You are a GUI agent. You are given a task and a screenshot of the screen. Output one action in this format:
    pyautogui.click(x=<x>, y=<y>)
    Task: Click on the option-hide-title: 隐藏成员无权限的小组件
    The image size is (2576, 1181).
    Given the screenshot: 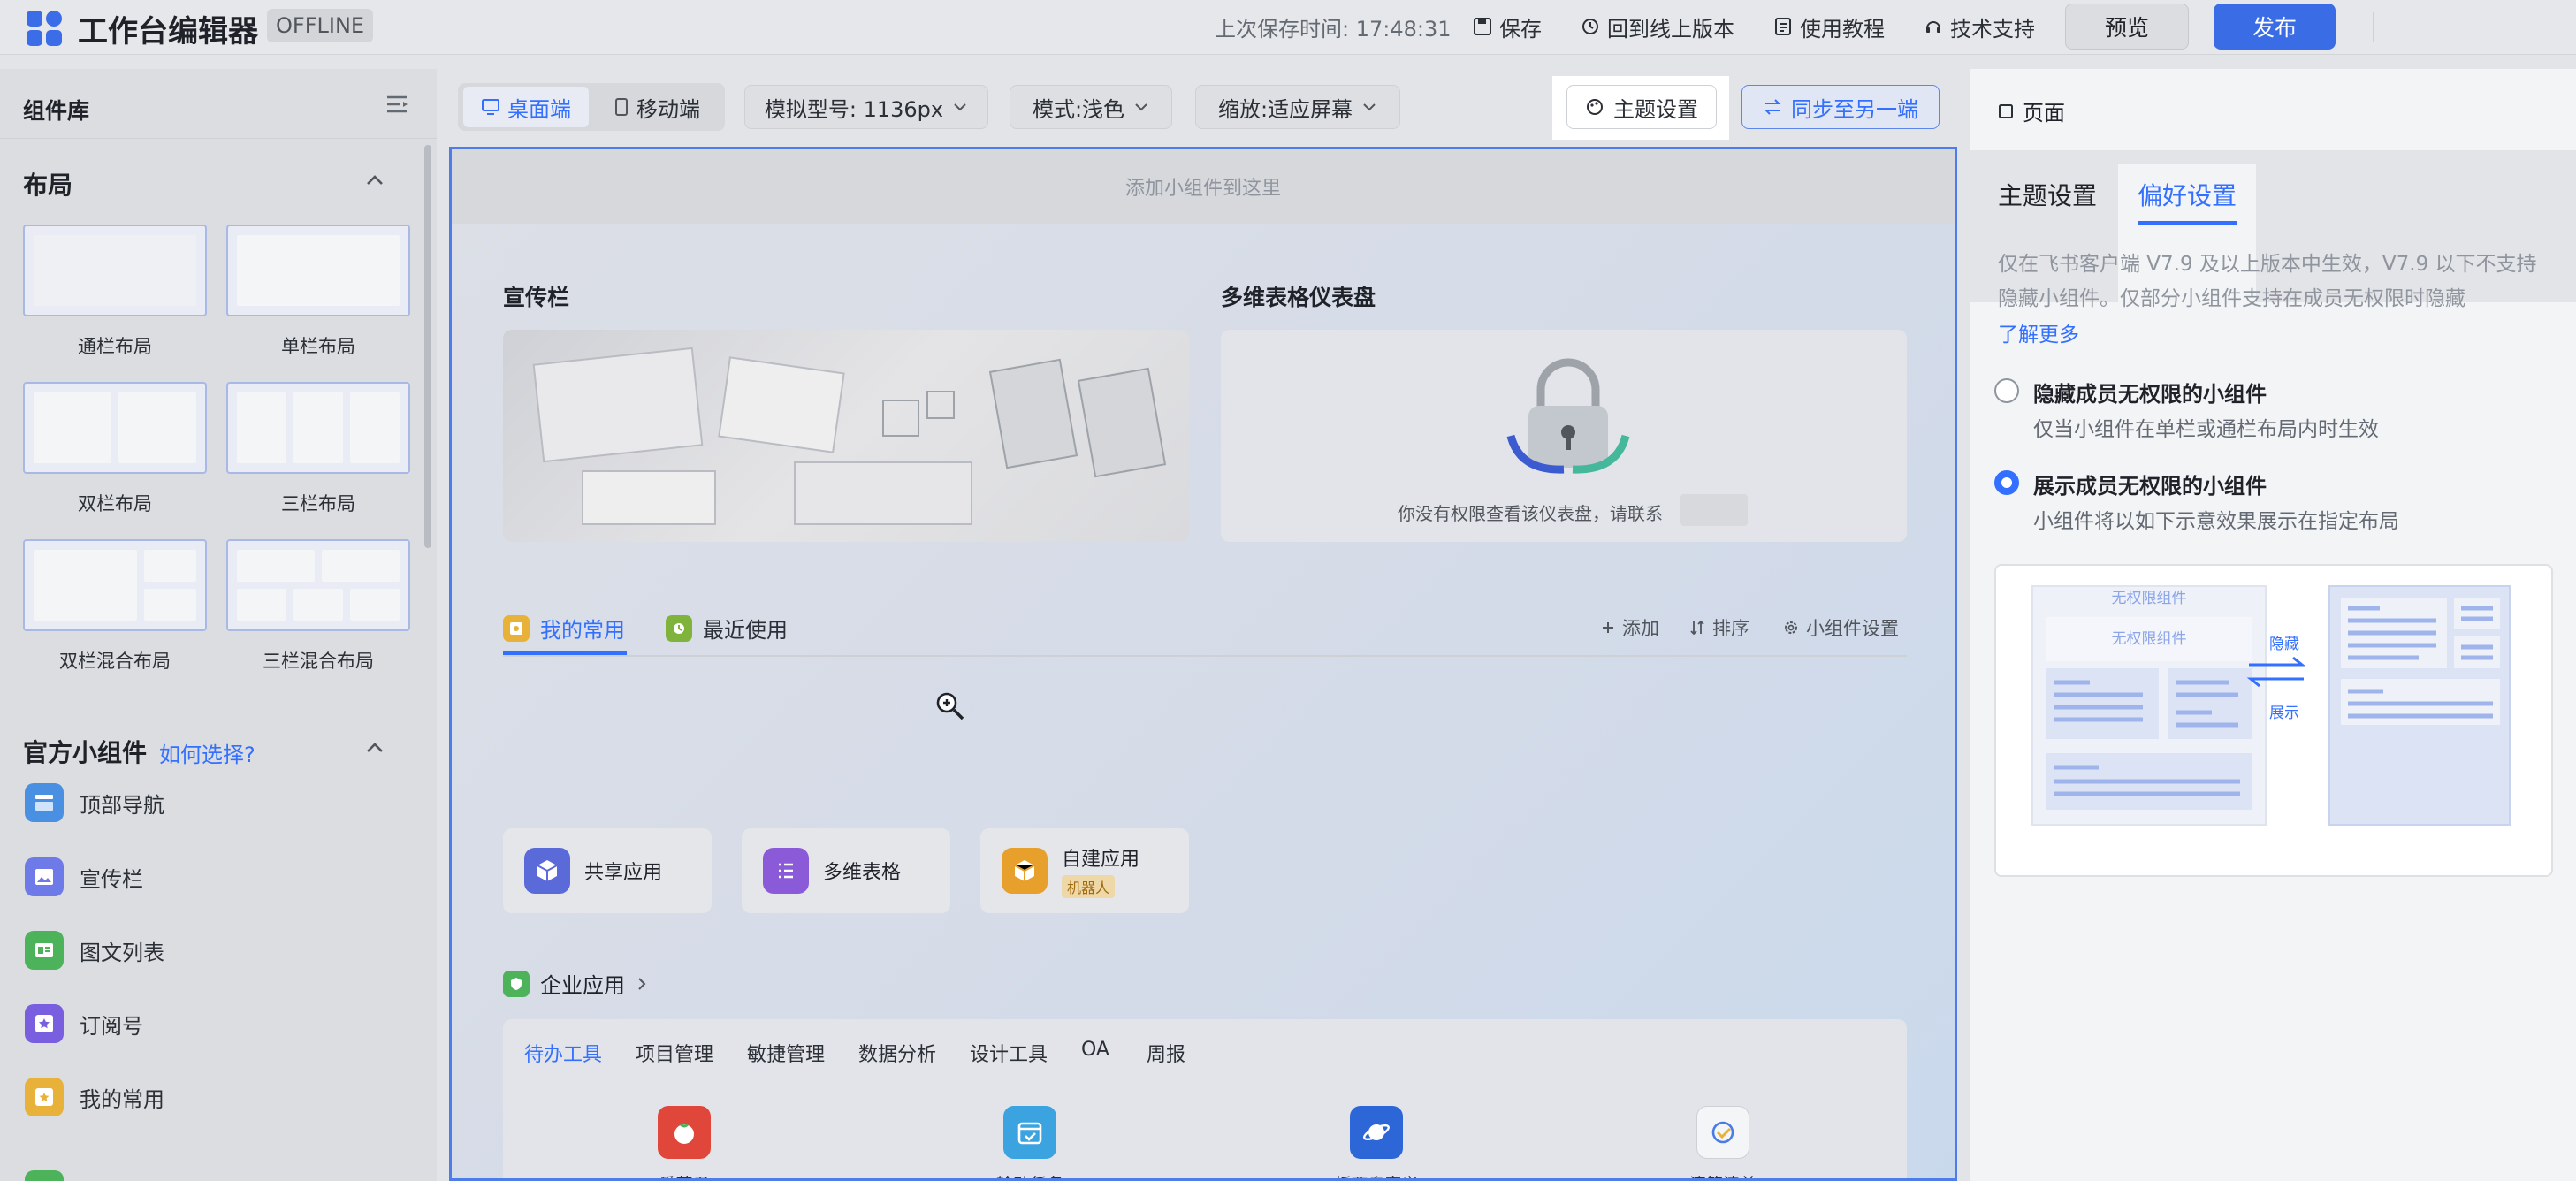 What is the action you would take?
    pyautogui.click(x=2150, y=395)
    